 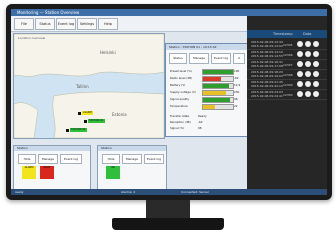 I want to click on event-id: 12349, so click(x=288, y=85).